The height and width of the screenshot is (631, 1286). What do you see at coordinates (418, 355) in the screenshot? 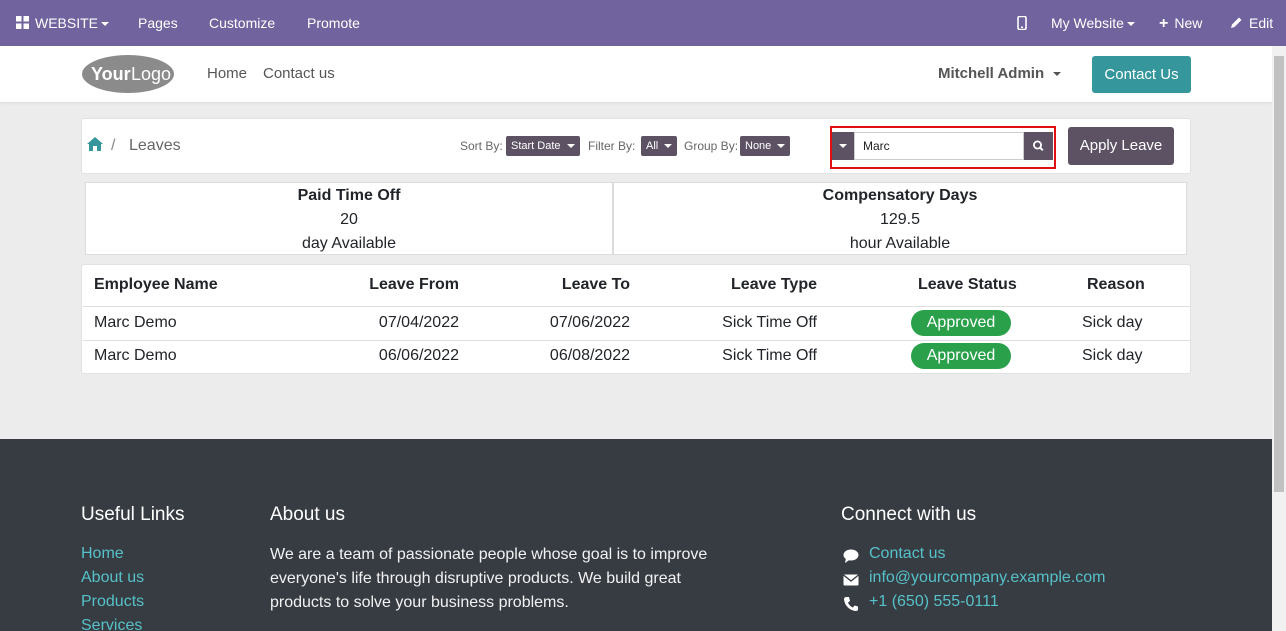
I see `cell-leave-from: 06/06/2022` at bounding box center [418, 355].